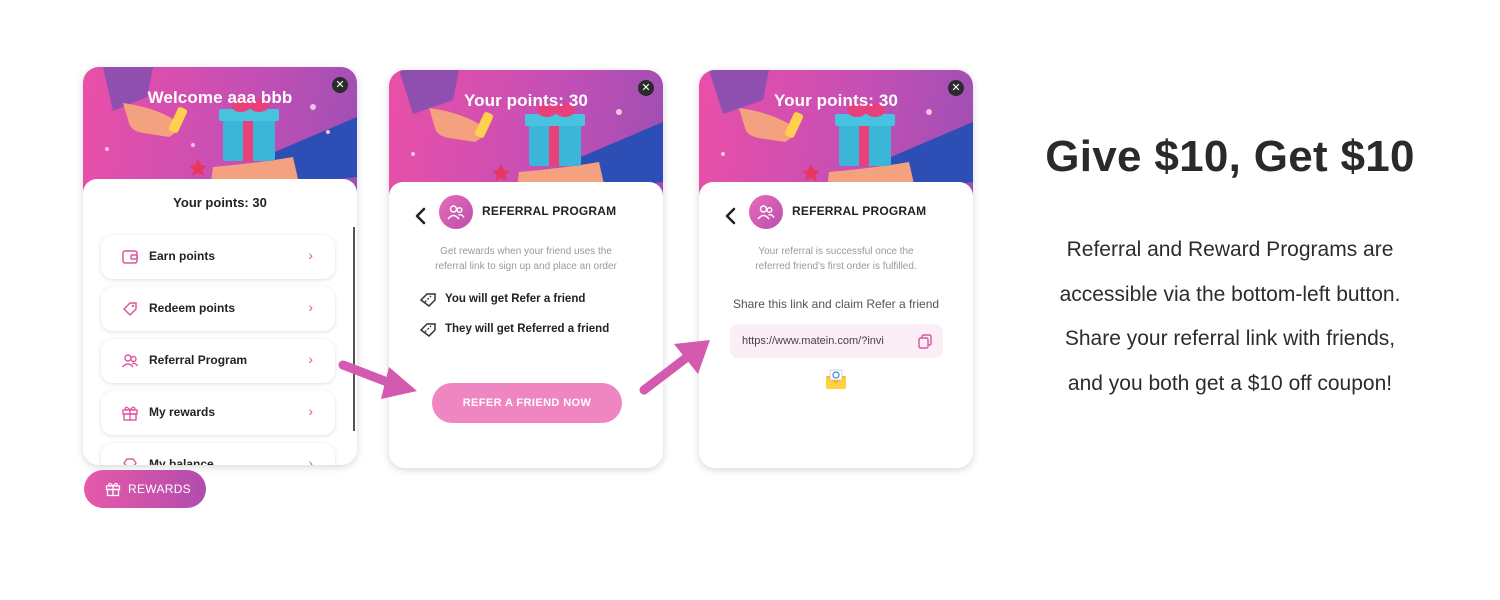  Describe the element at coordinates (1230, 383) in the screenshot. I see `promo-line: and you both get a $10 off coupon!` at that location.